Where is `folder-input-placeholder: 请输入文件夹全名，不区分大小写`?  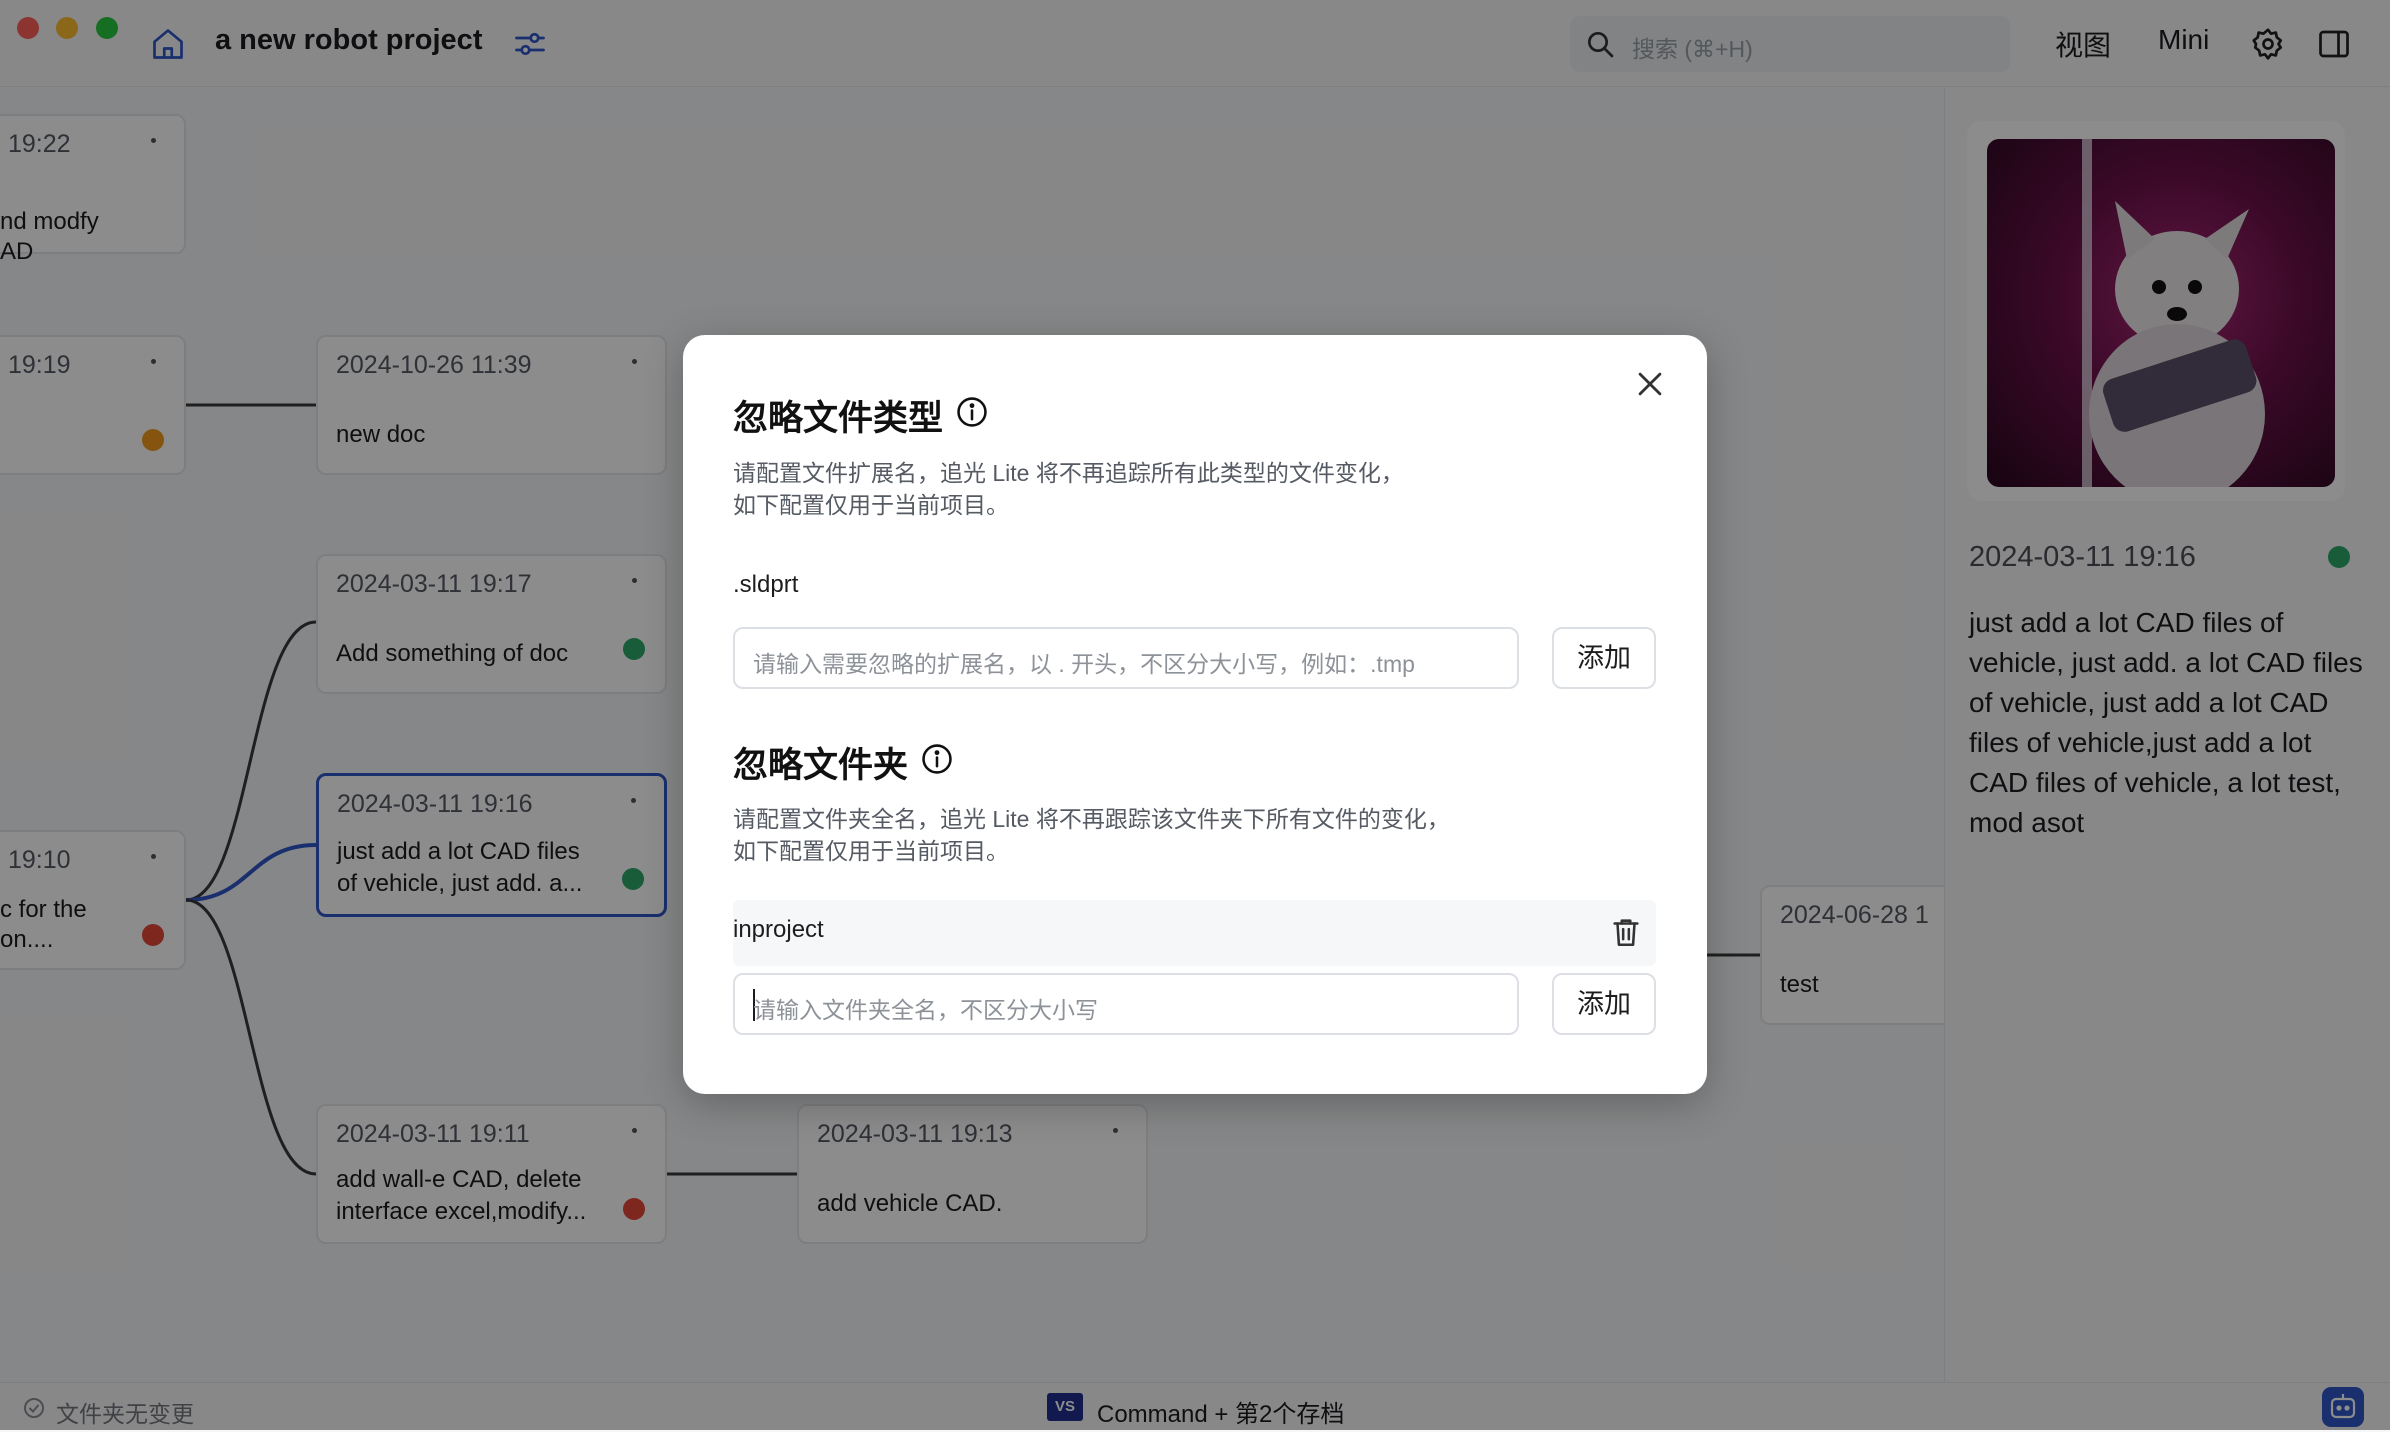 folder-input-placeholder: 请输入文件夹全名，不区分大小写 is located at coordinates (925, 1010).